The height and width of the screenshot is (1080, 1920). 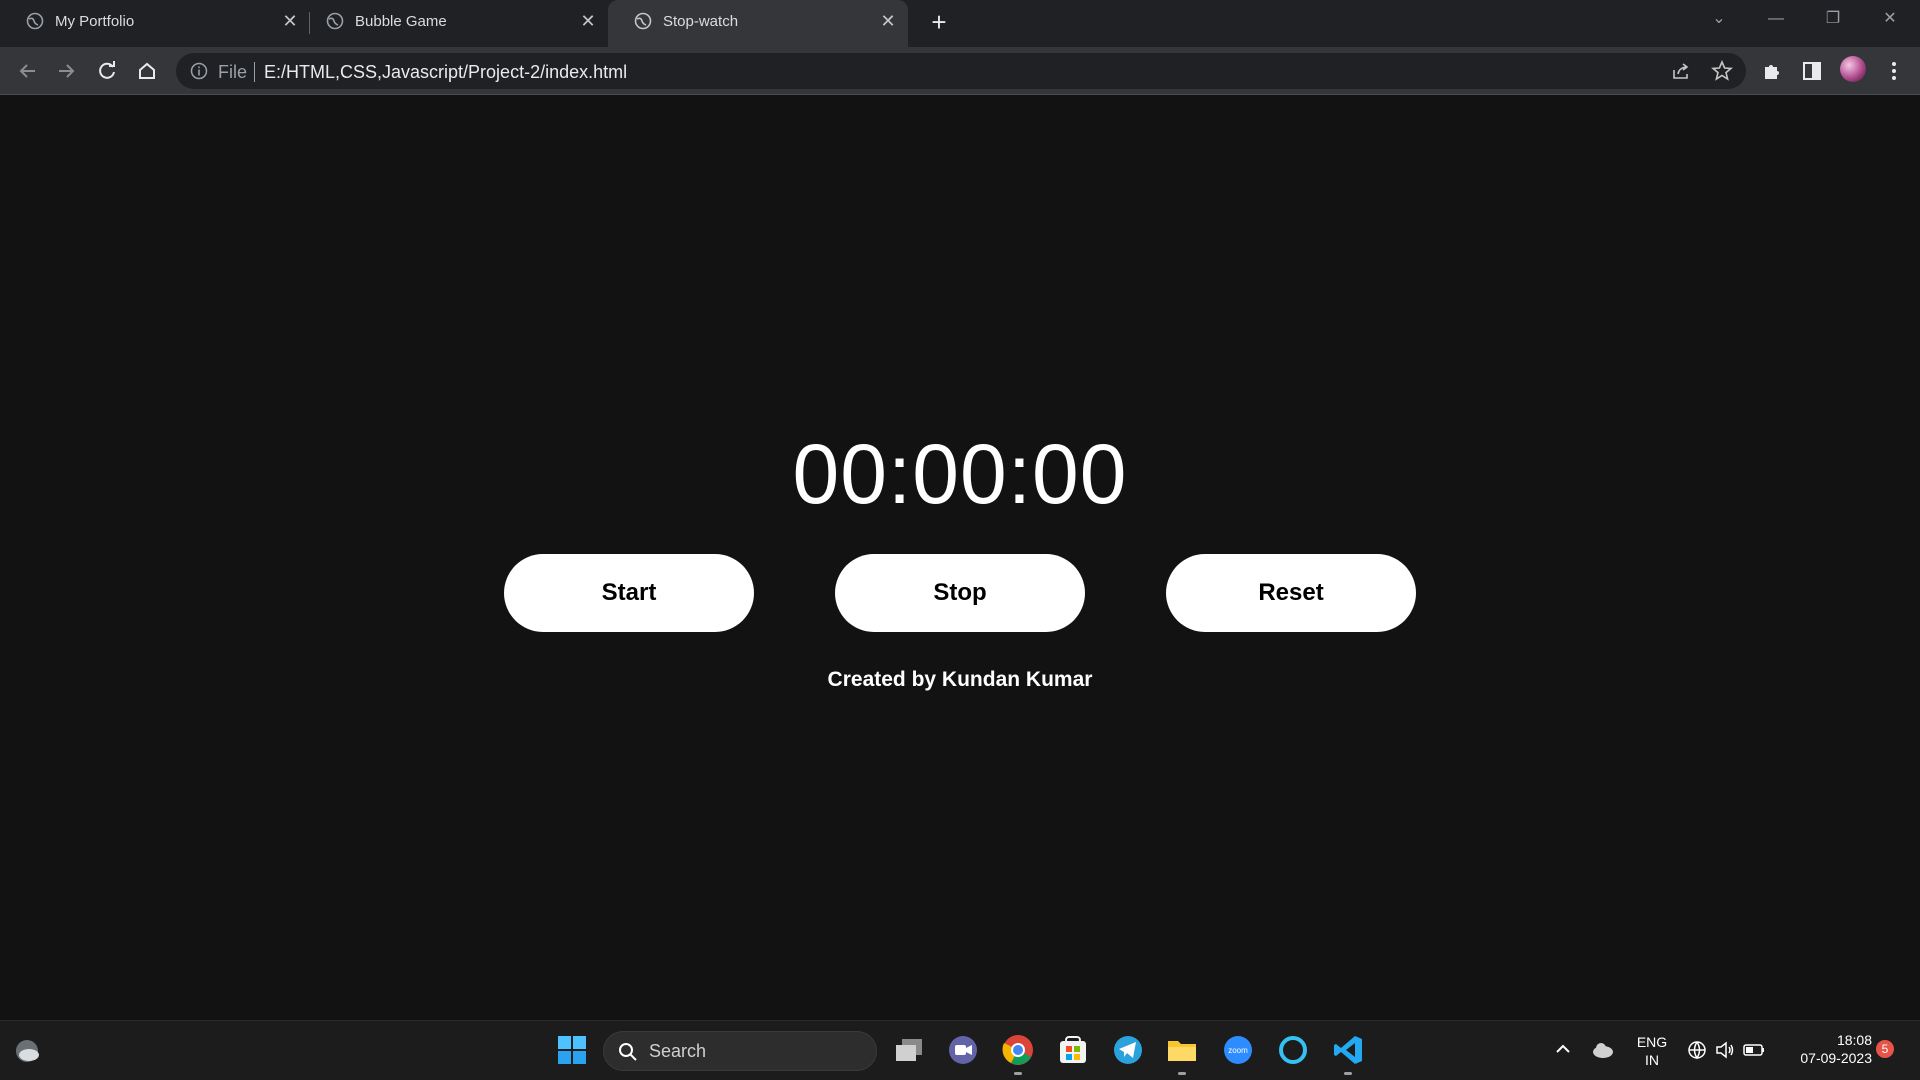 I want to click on reload-icon, so click(x=107, y=70).